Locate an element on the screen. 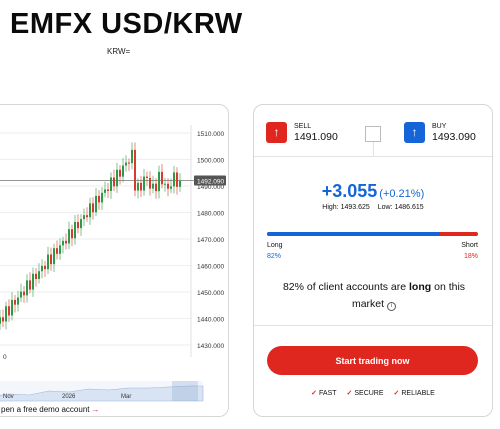  short-label: Short is located at coordinates (469, 245).